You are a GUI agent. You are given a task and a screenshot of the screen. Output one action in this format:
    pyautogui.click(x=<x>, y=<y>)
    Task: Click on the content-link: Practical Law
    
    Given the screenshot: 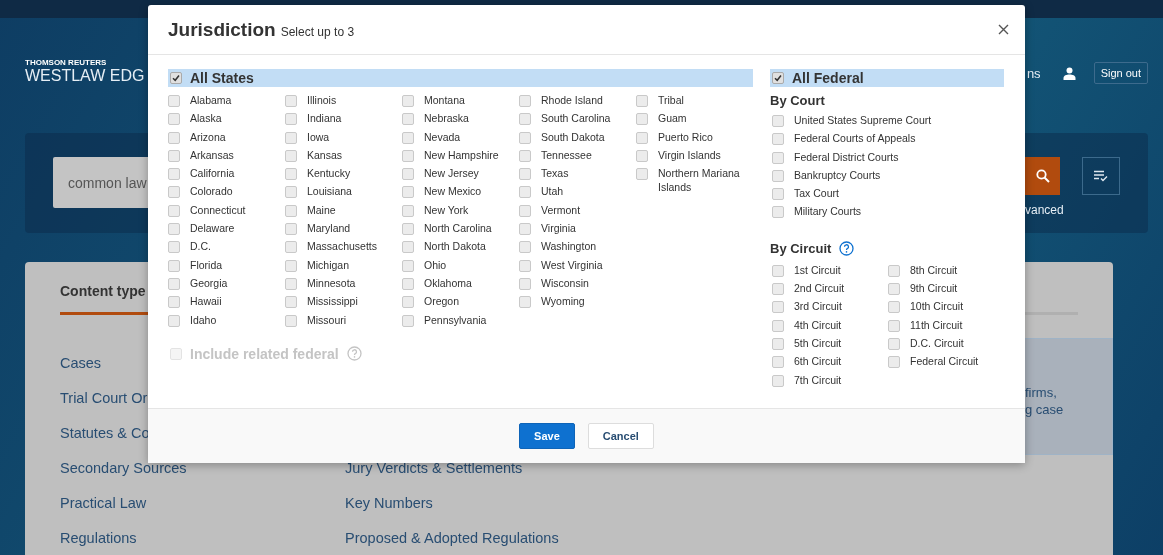 What is the action you would take?
    pyautogui.click(x=103, y=503)
    